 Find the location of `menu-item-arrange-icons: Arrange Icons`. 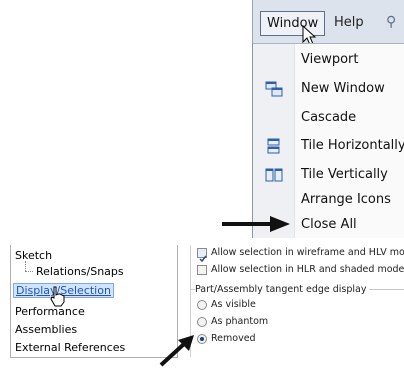

menu-item-arrange-icons: Arrange Icons is located at coordinates (328, 200).